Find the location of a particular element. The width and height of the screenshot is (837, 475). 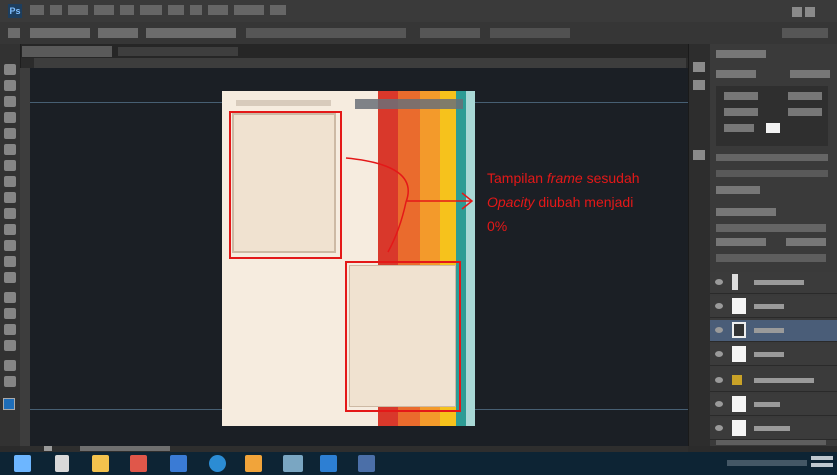

caption-line1-post: sesudah is located at coordinates (611, 178).